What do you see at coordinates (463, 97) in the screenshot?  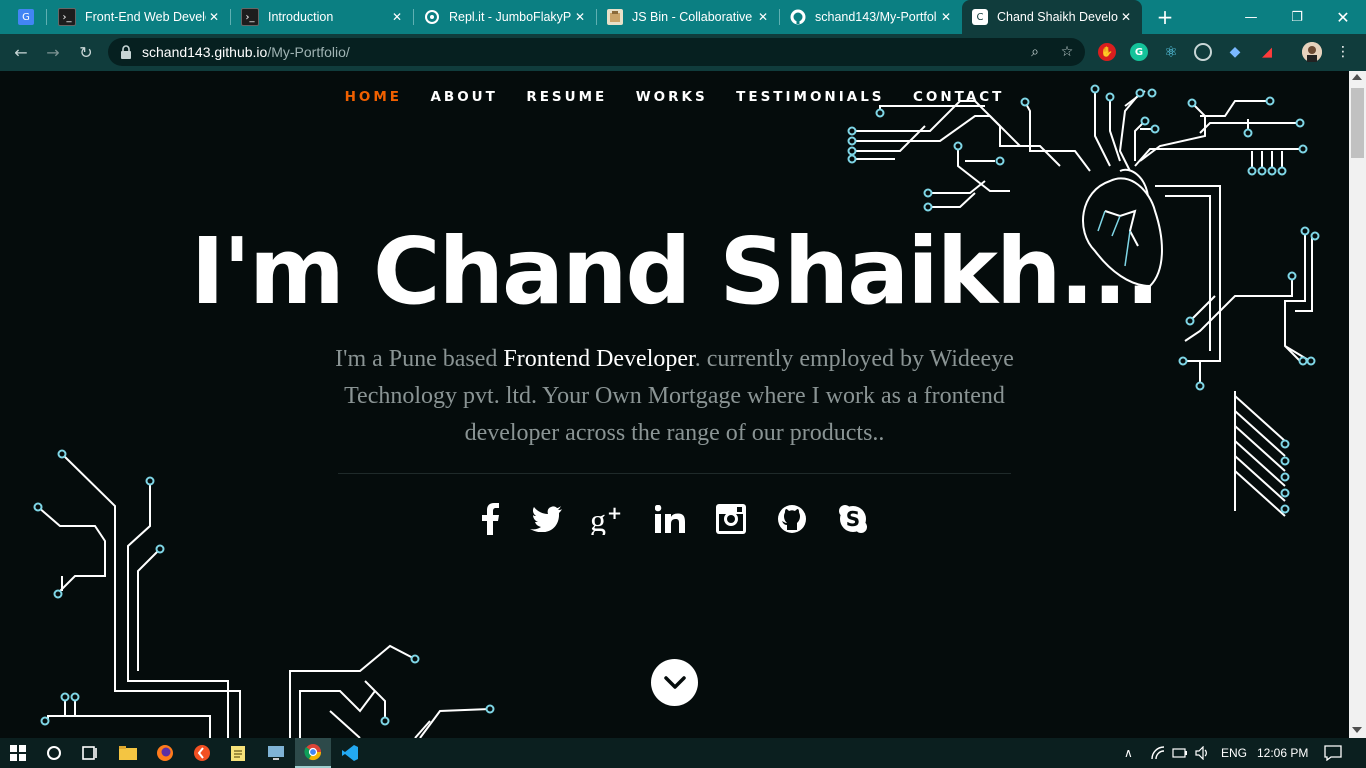 I see `nav-about: ABOUT` at bounding box center [463, 97].